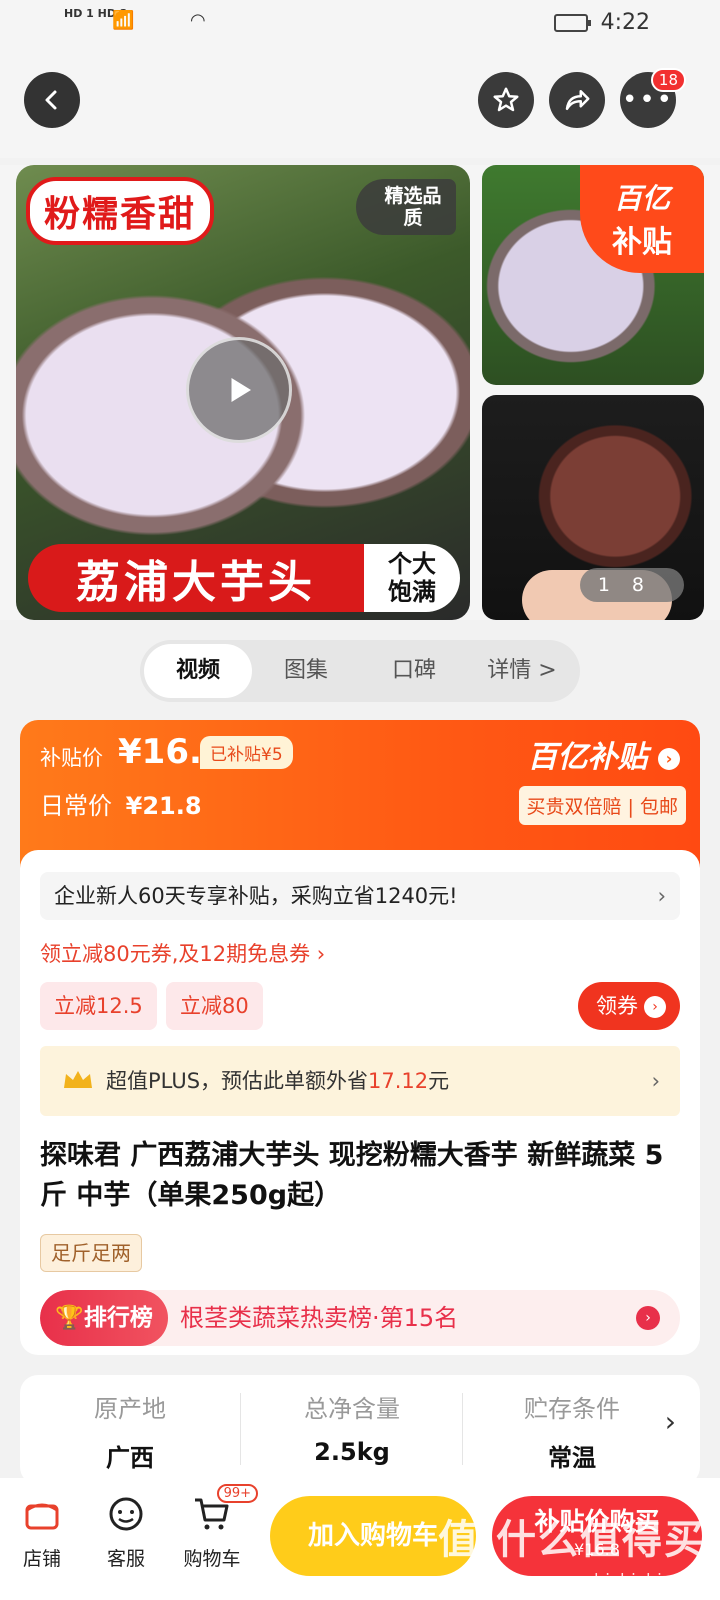 The height and width of the screenshot is (1600, 720). What do you see at coordinates (120, 211) in the screenshot?
I see `feature-tag: 粉糯香甜` at bounding box center [120, 211].